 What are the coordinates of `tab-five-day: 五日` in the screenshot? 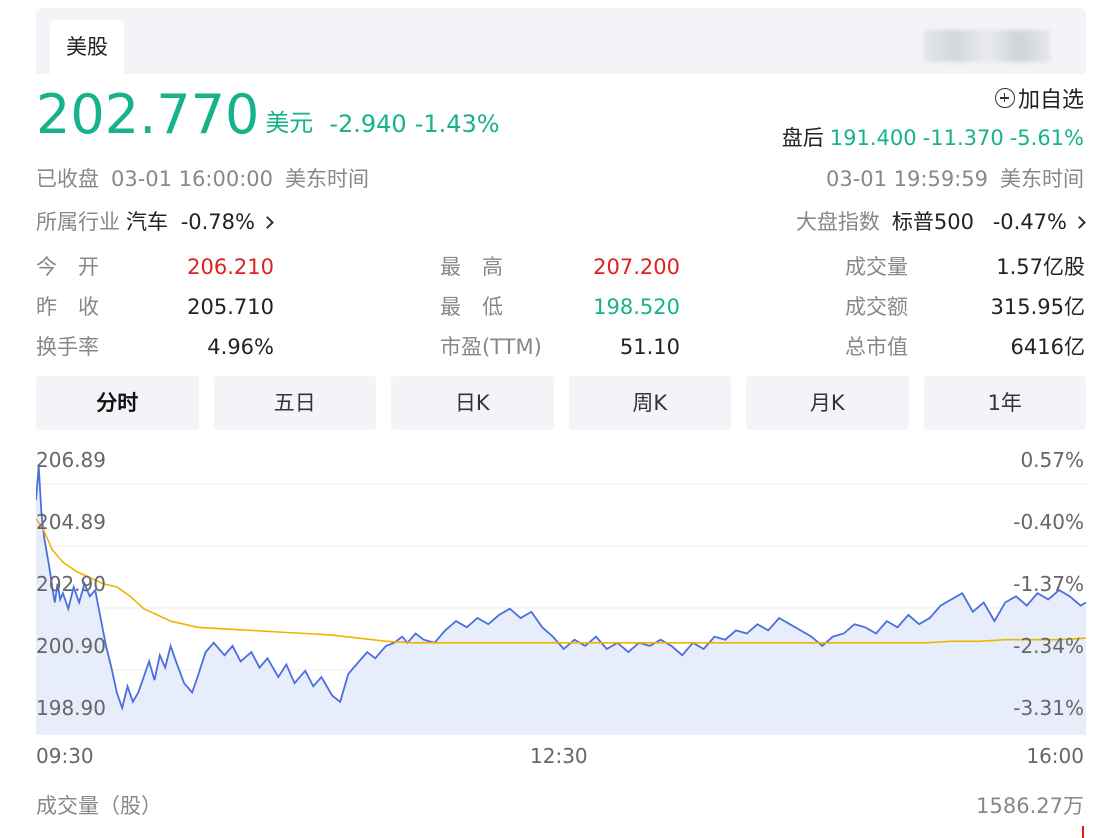 It's located at (294, 403).